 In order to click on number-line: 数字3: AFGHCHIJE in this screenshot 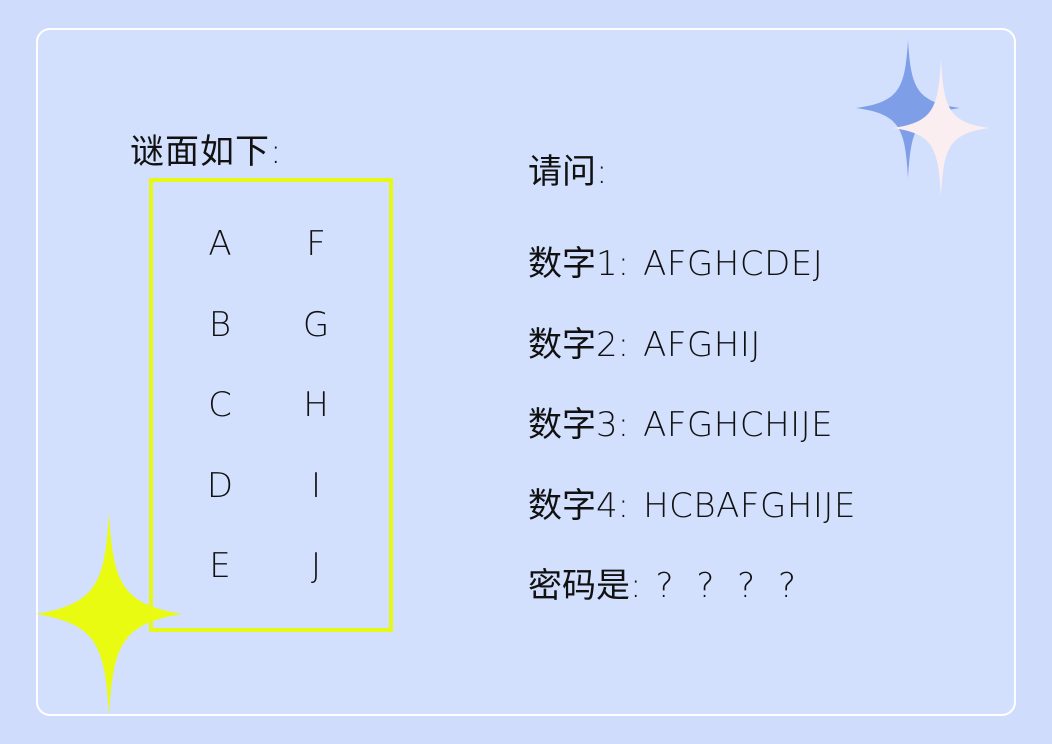, I will do `click(680, 421)`.